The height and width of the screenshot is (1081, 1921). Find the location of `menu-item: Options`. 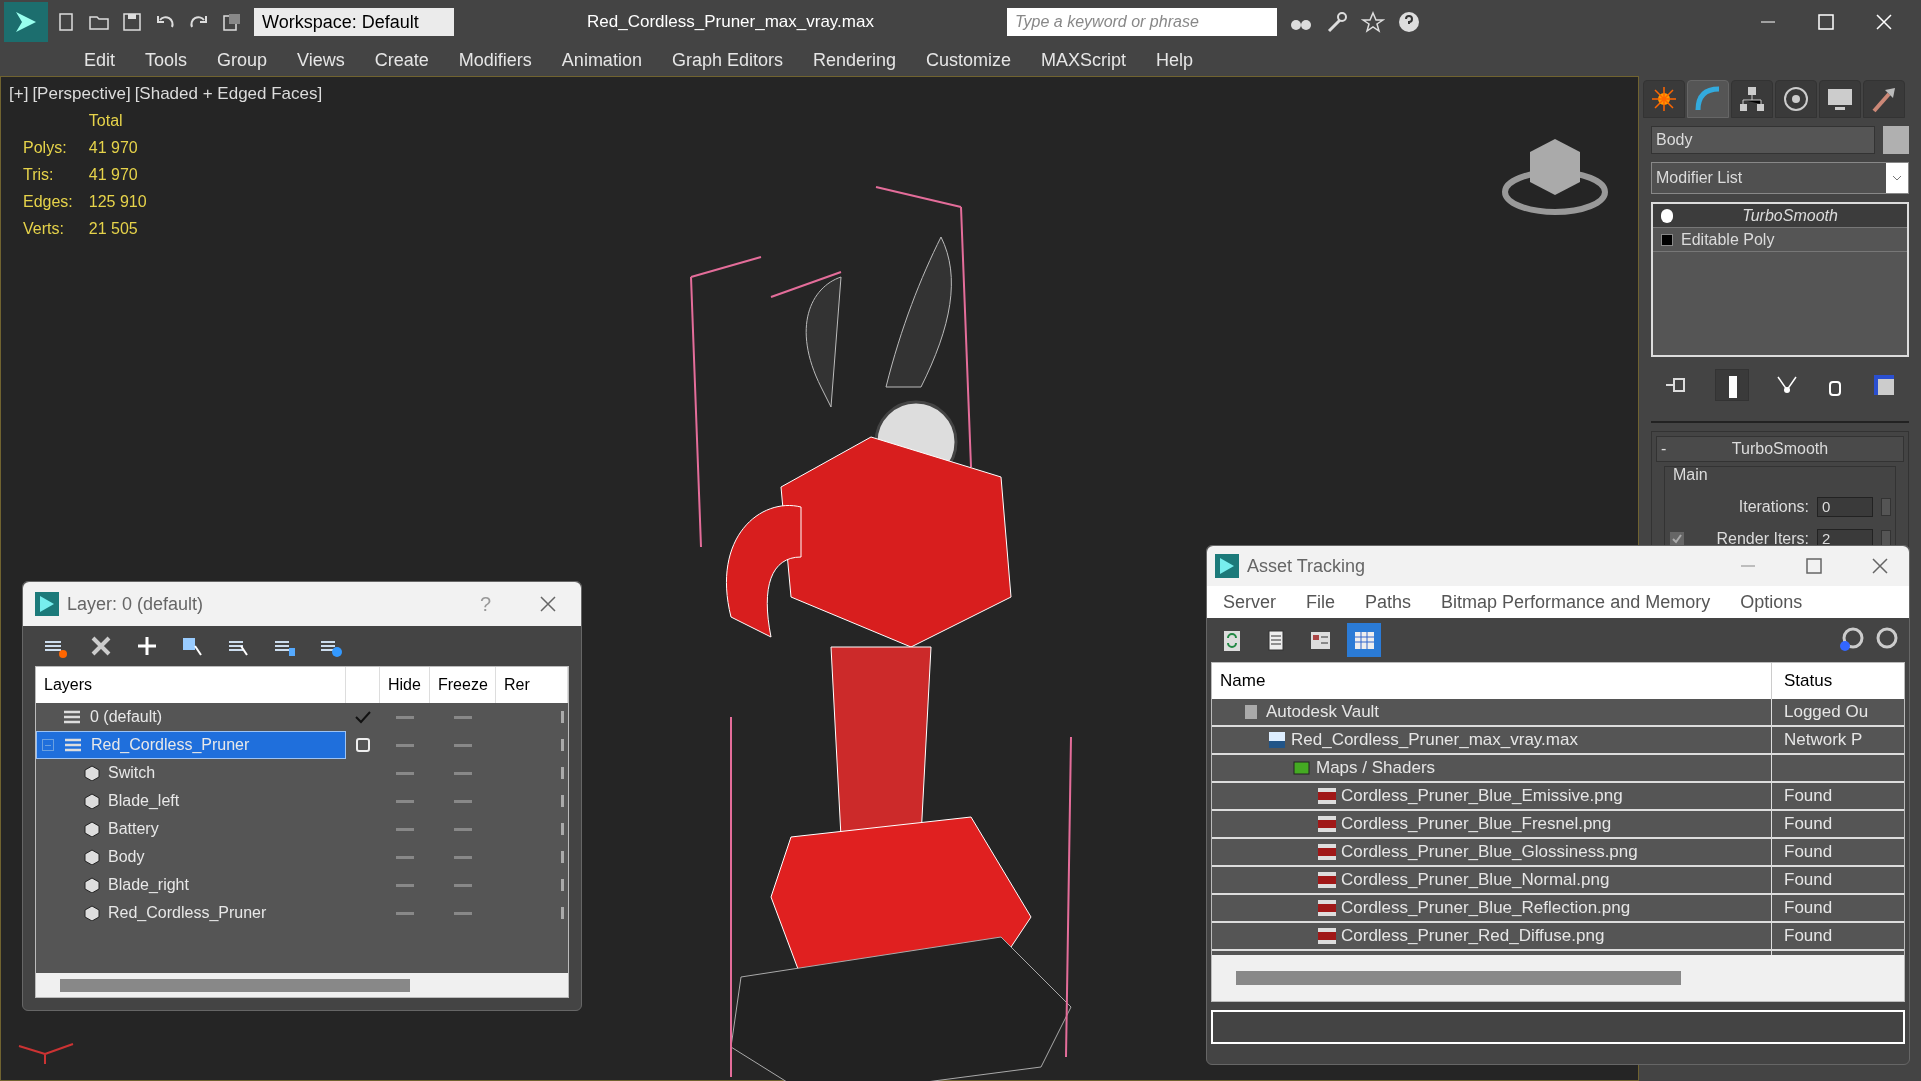

menu-item: Options is located at coordinates (1771, 602).